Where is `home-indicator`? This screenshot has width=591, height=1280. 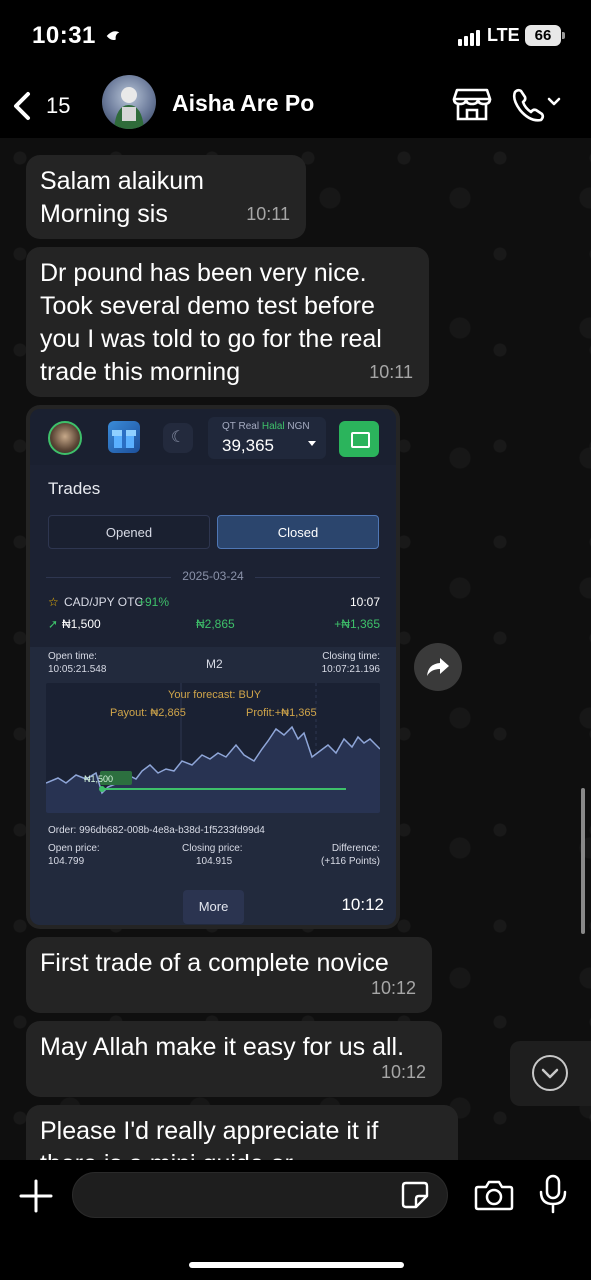 home-indicator is located at coordinates (296, 1265).